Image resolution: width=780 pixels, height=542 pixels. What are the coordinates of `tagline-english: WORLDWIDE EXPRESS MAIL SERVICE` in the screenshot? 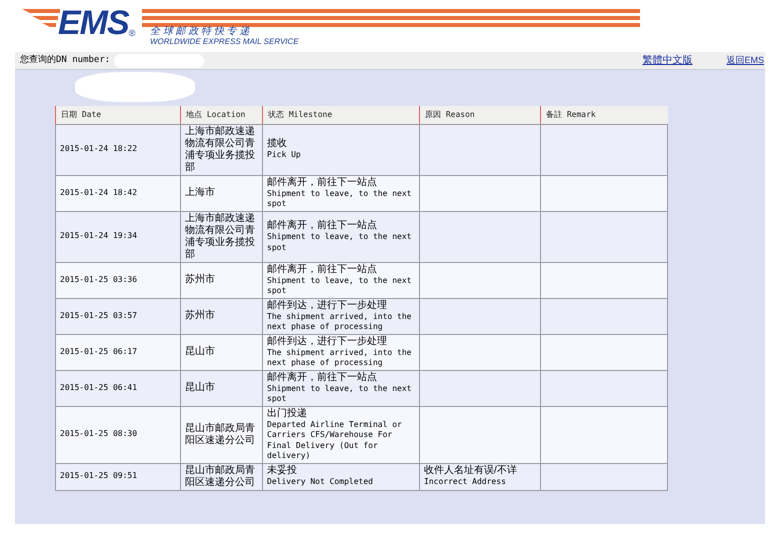 It's located at (224, 42).